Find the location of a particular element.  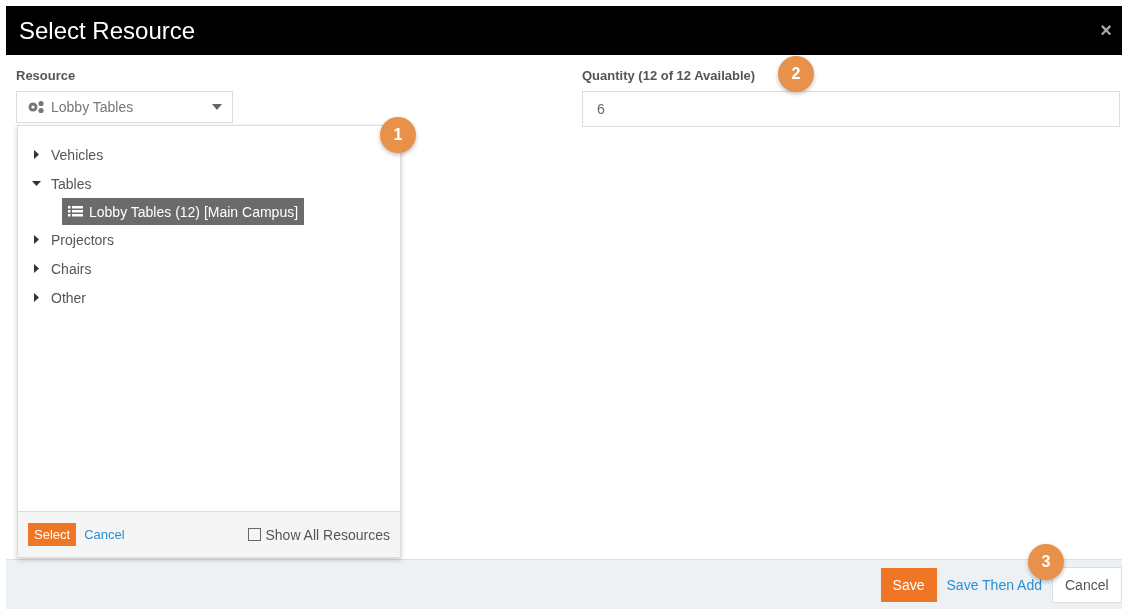

tree-node: Tables is located at coordinates (216, 183).